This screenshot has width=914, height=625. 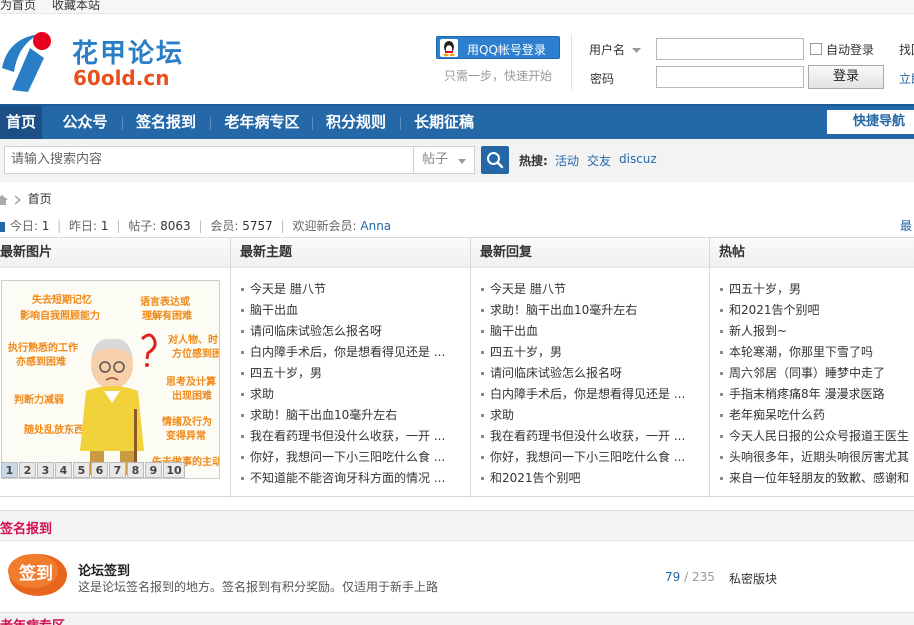 I want to click on logo-title: 花甲论坛, so click(x=128, y=51).